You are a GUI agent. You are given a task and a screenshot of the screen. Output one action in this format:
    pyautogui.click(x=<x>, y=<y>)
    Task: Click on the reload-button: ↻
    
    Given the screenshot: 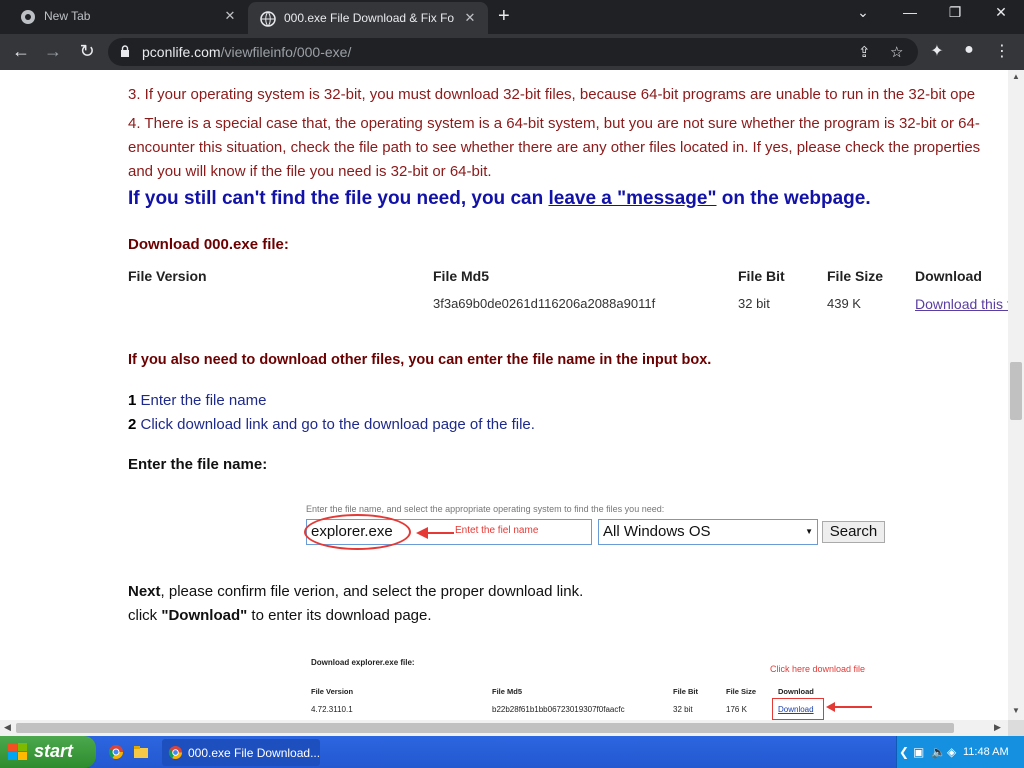 What is the action you would take?
    pyautogui.click(x=87, y=51)
    